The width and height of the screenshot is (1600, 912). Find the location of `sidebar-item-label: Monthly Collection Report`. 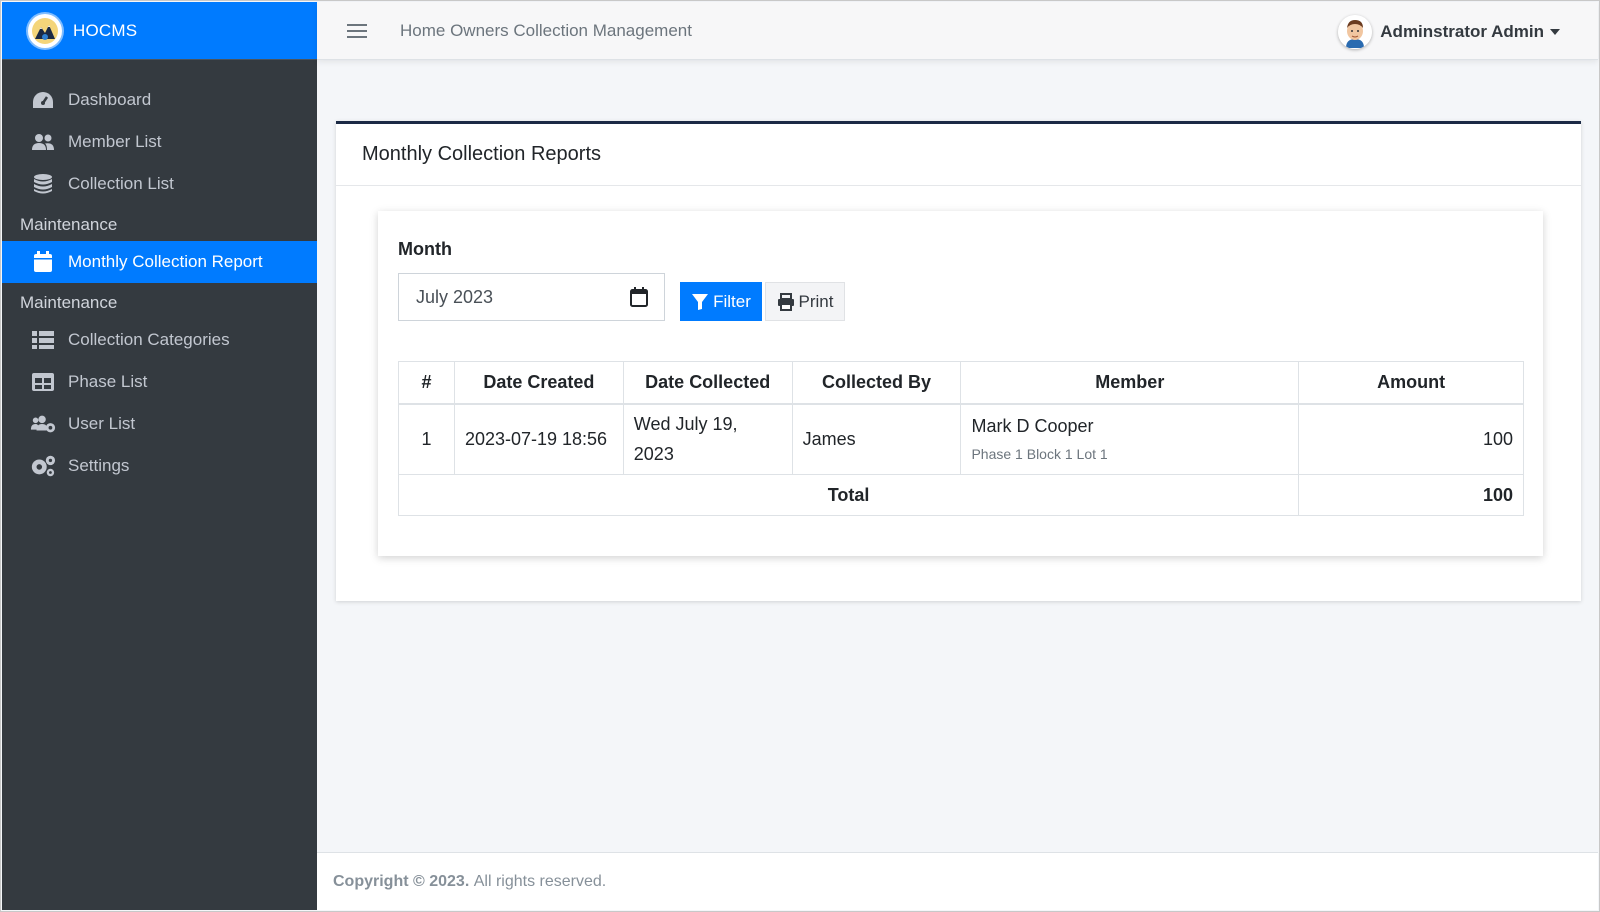

sidebar-item-label: Monthly Collection Report is located at coordinates (165, 261).